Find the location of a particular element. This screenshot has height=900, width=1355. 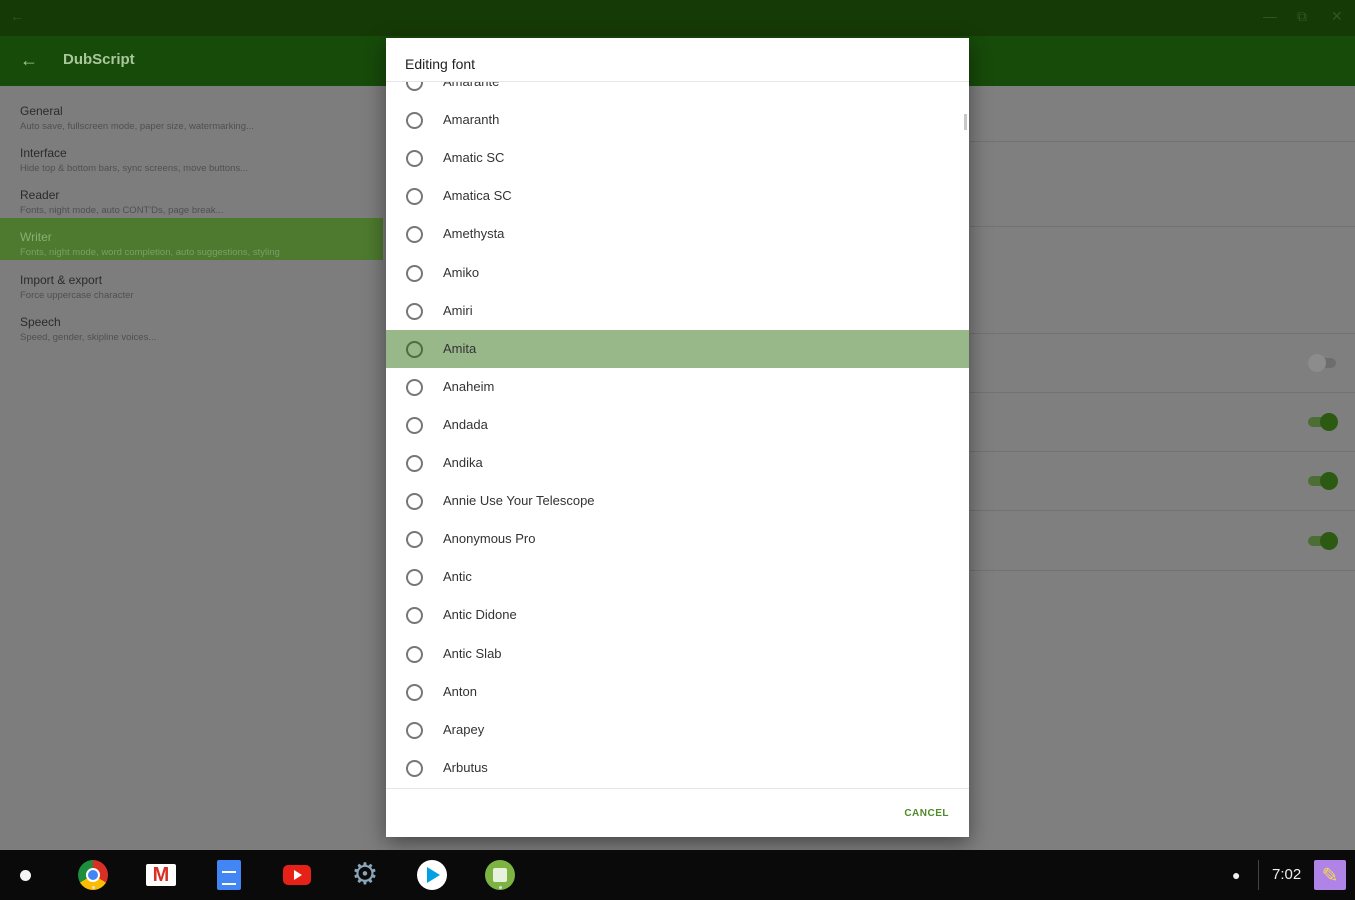

docs-icon is located at coordinates (229, 875).